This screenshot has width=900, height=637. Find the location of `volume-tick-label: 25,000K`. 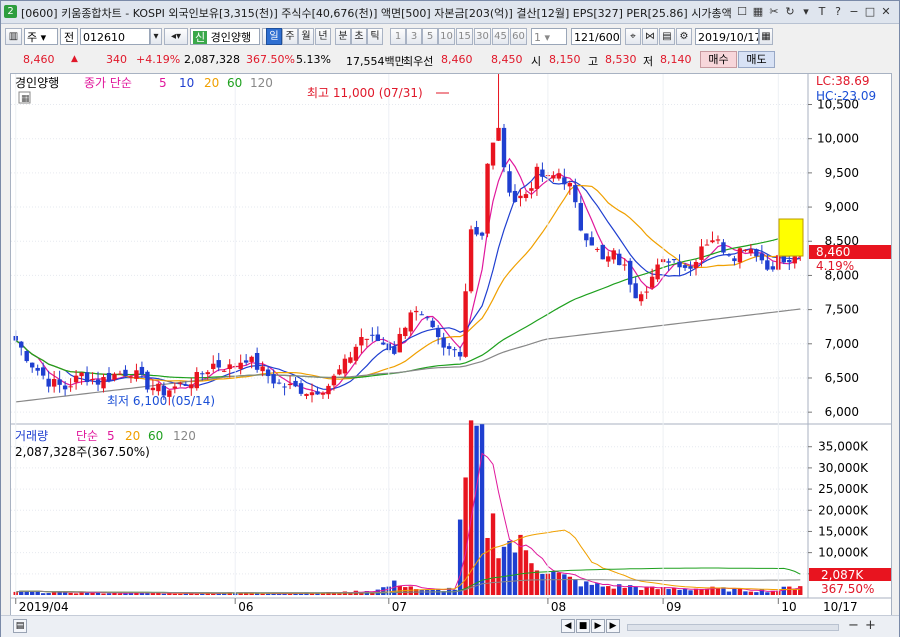

volume-tick-label: 25,000K is located at coordinates (843, 489).